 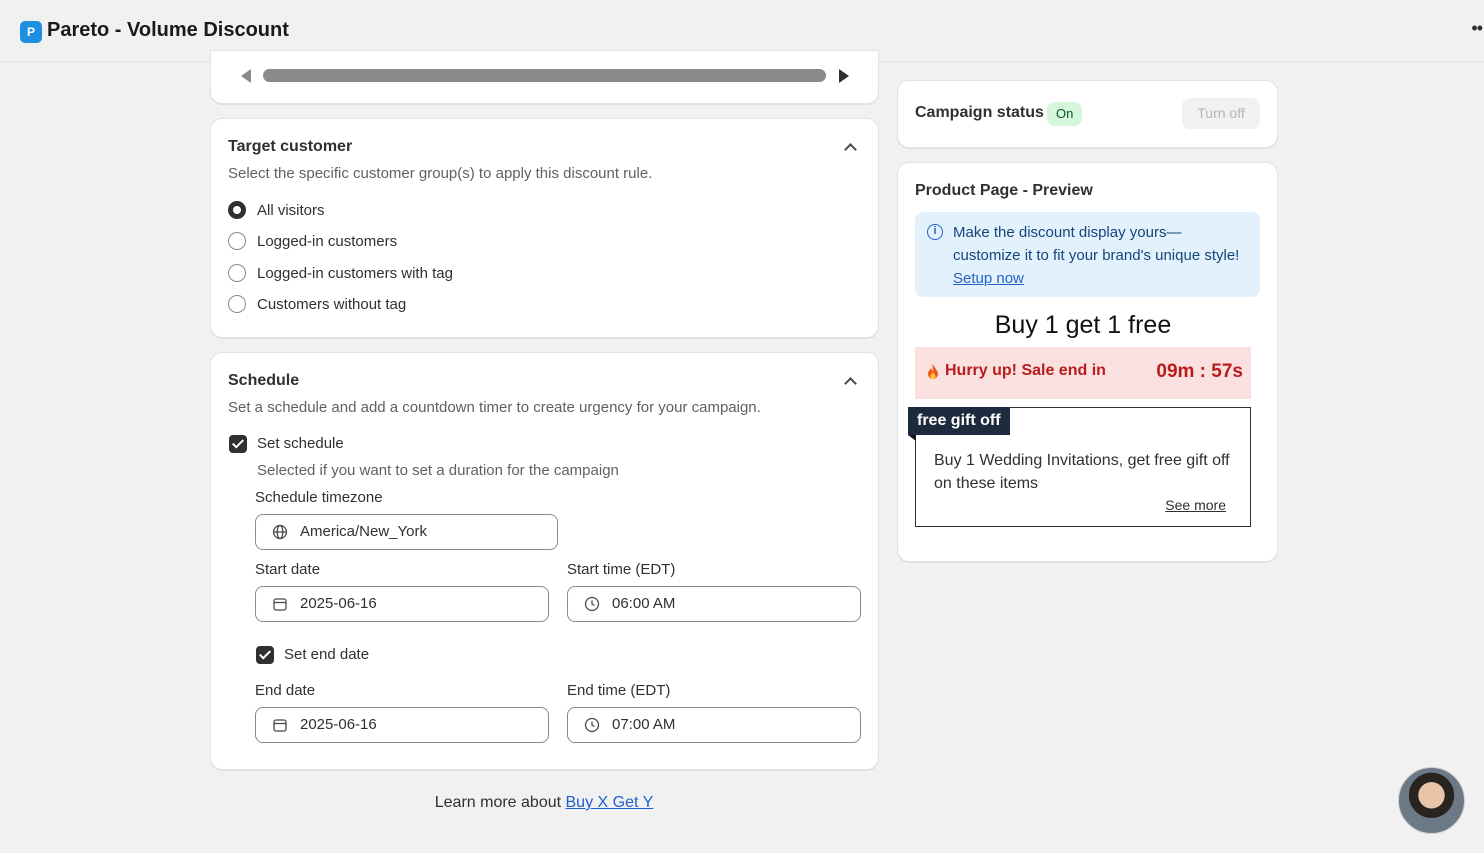 What do you see at coordinates (402, 725) in the screenshot?
I see `end-date-input: 2025-06-16` at bounding box center [402, 725].